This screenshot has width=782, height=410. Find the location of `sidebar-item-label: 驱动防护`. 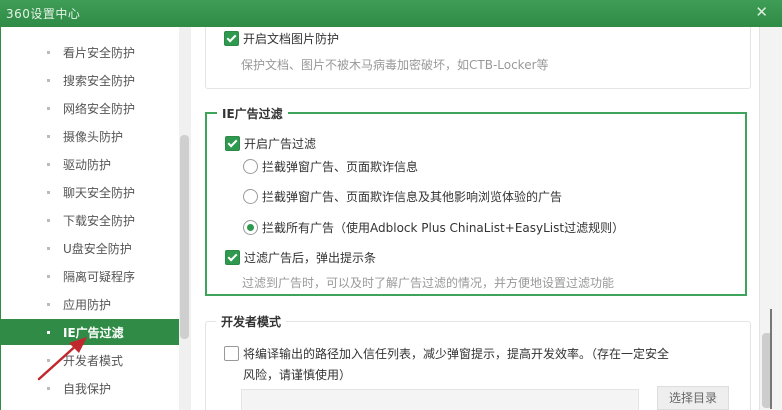

sidebar-item-label: 驱动防护 is located at coordinates (87, 165).